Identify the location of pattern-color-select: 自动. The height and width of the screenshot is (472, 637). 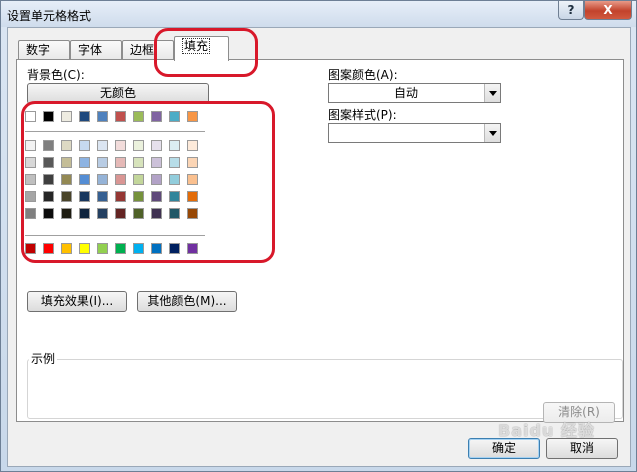
(414, 93).